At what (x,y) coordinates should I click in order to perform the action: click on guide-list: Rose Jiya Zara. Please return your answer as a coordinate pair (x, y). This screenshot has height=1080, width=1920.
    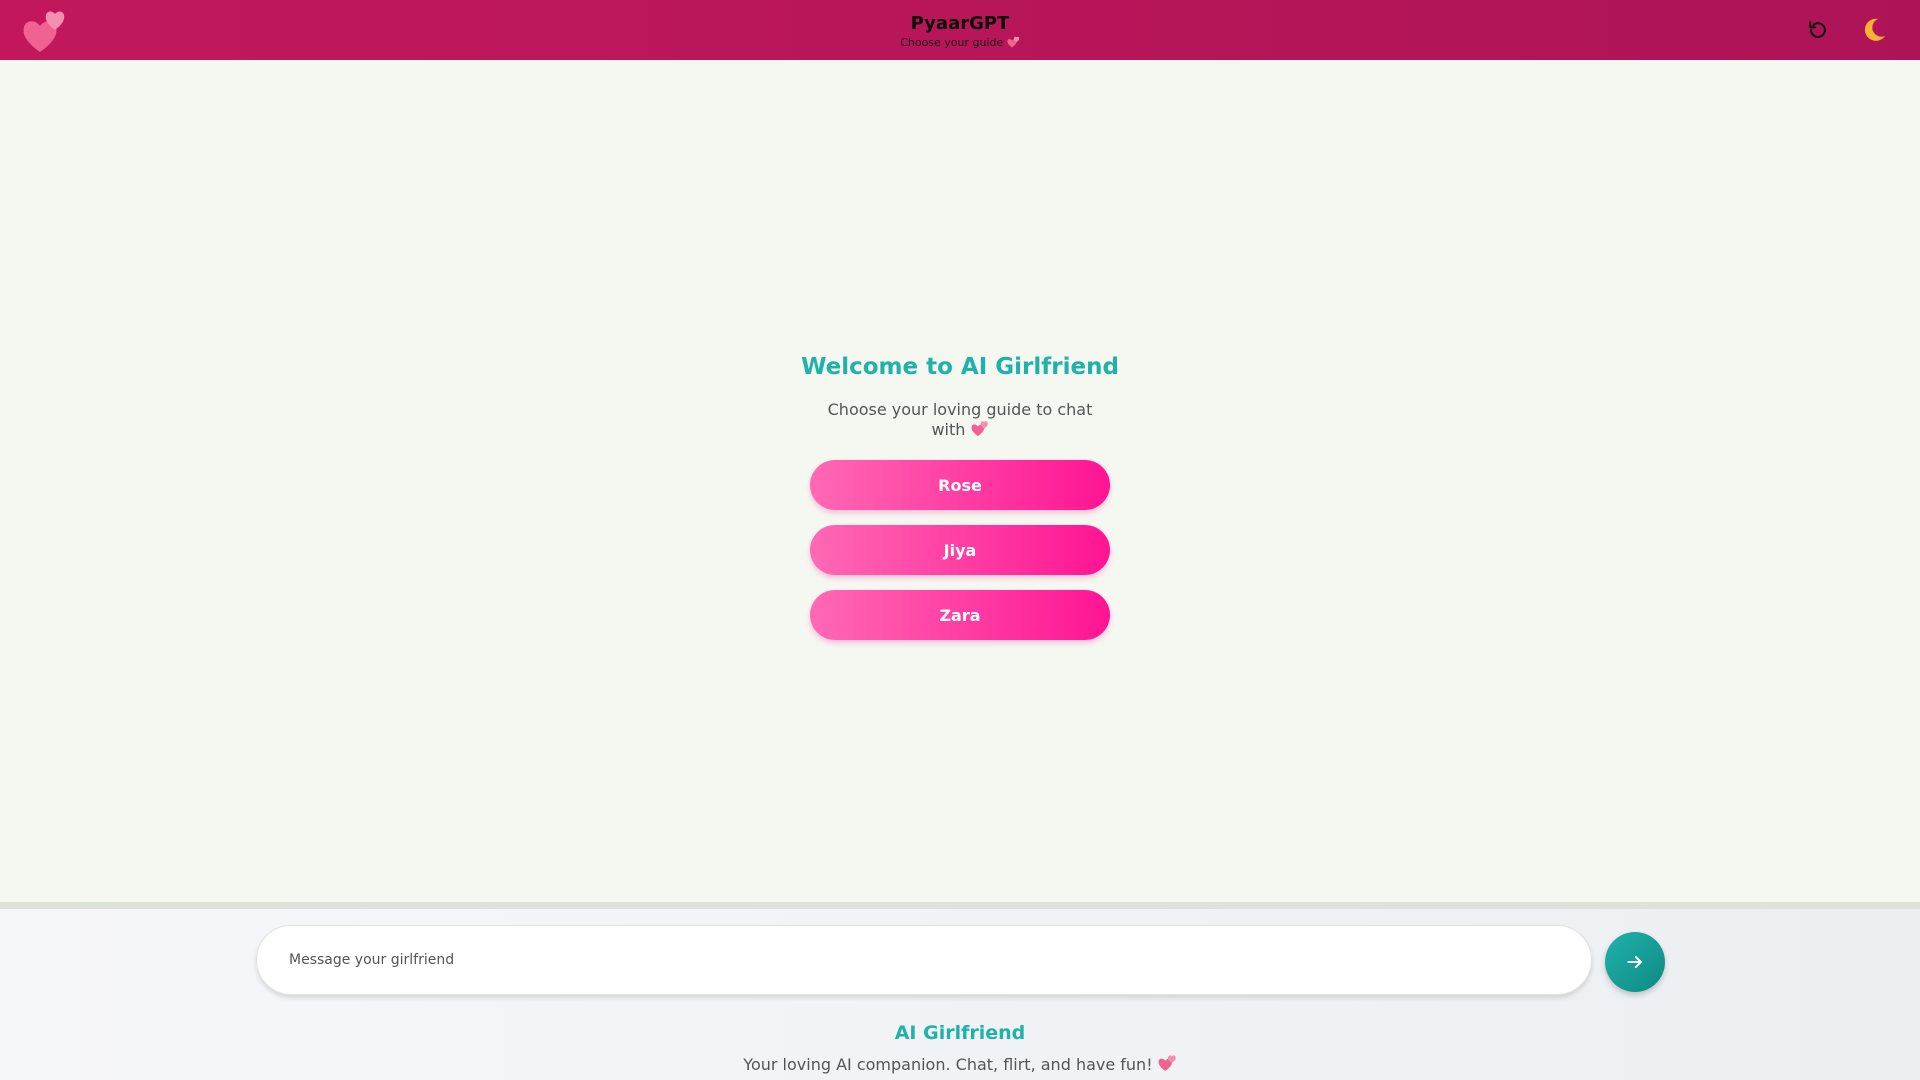
    Looking at the image, I should click on (960, 550).